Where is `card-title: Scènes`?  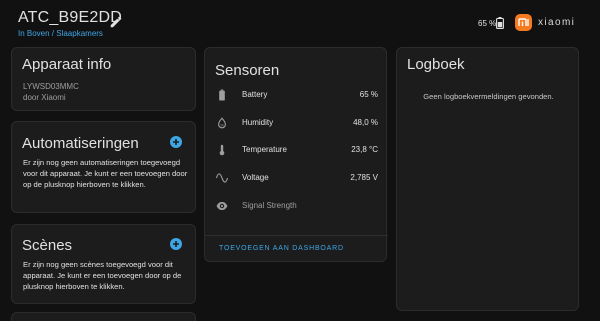
card-title: Scènes is located at coordinates (47, 245).